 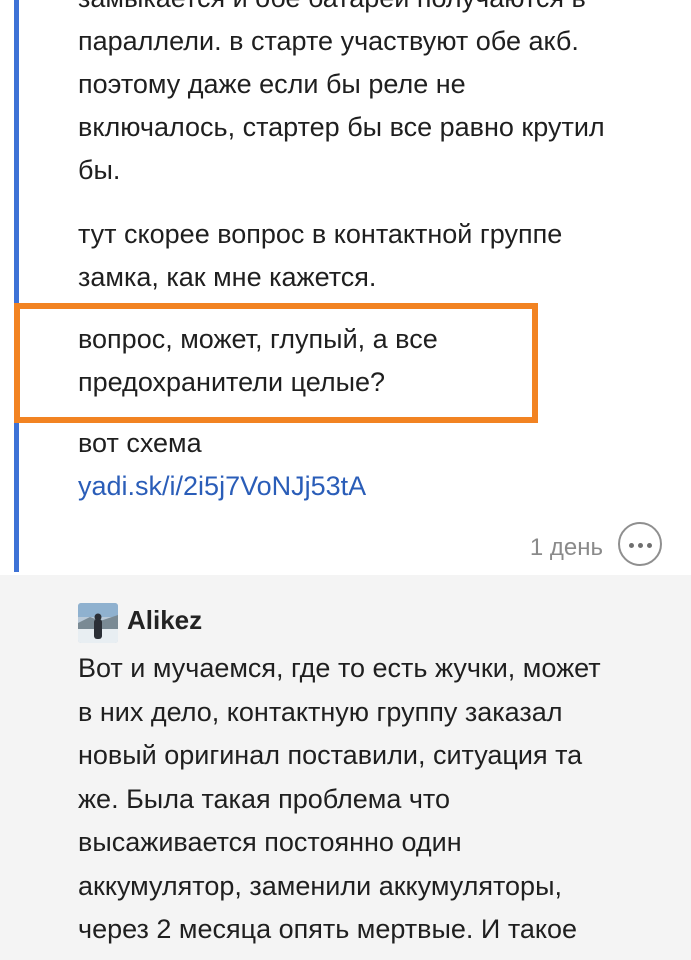 I want to click on text-line: параллели. в старте участвуют обе акб., so click(x=328, y=41).